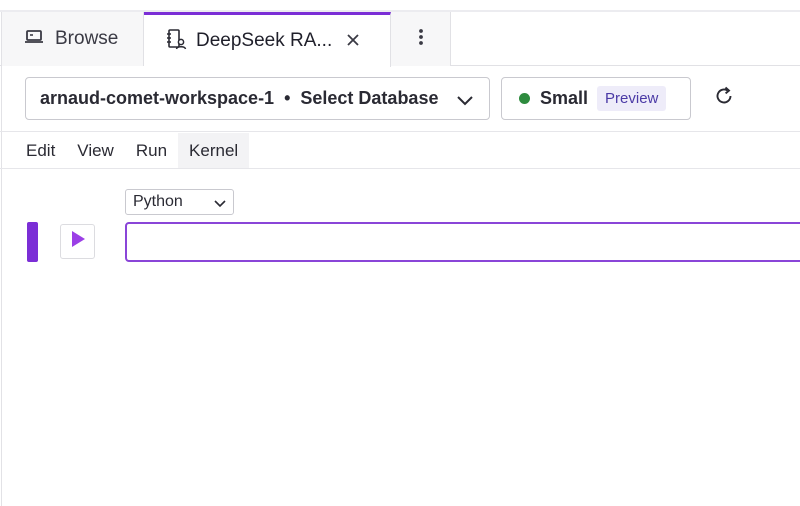 Image resolution: width=800 pixels, height=506 pixels. What do you see at coordinates (40, 151) in the screenshot?
I see `menu-edit: Edit` at bounding box center [40, 151].